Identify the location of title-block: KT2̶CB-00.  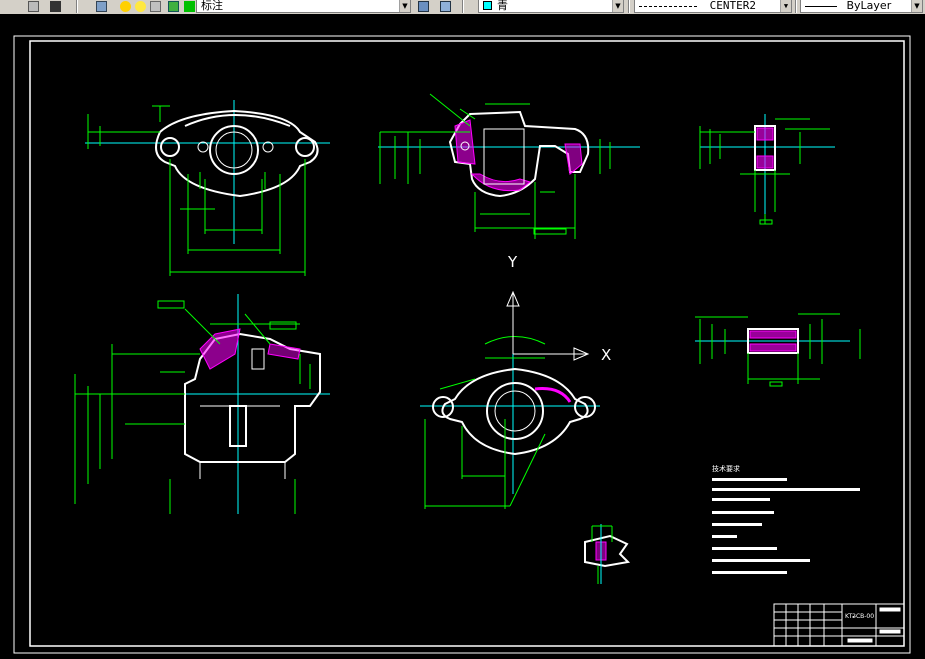
(839, 625).